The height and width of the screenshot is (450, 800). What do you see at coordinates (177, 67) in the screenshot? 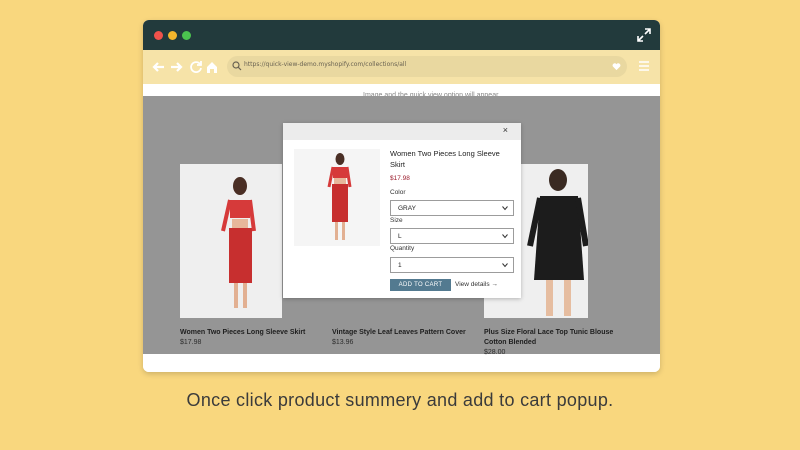
I see `forward-arrow-icon` at bounding box center [177, 67].